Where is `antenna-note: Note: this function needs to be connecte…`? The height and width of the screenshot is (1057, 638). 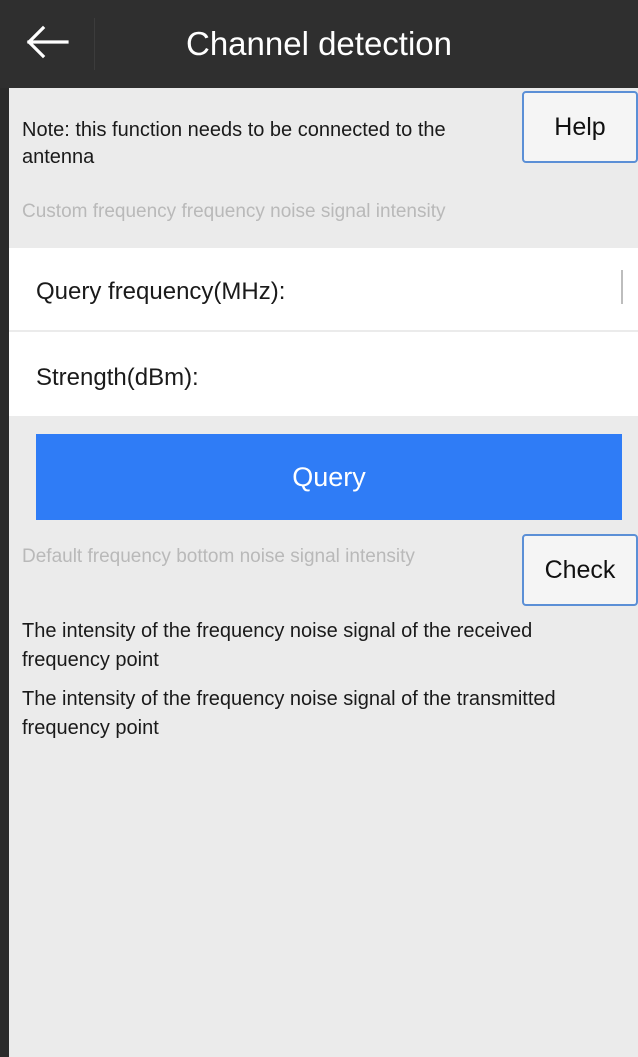 antenna-note: Note: this function needs to be connecte… is located at coordinates (234, 143).